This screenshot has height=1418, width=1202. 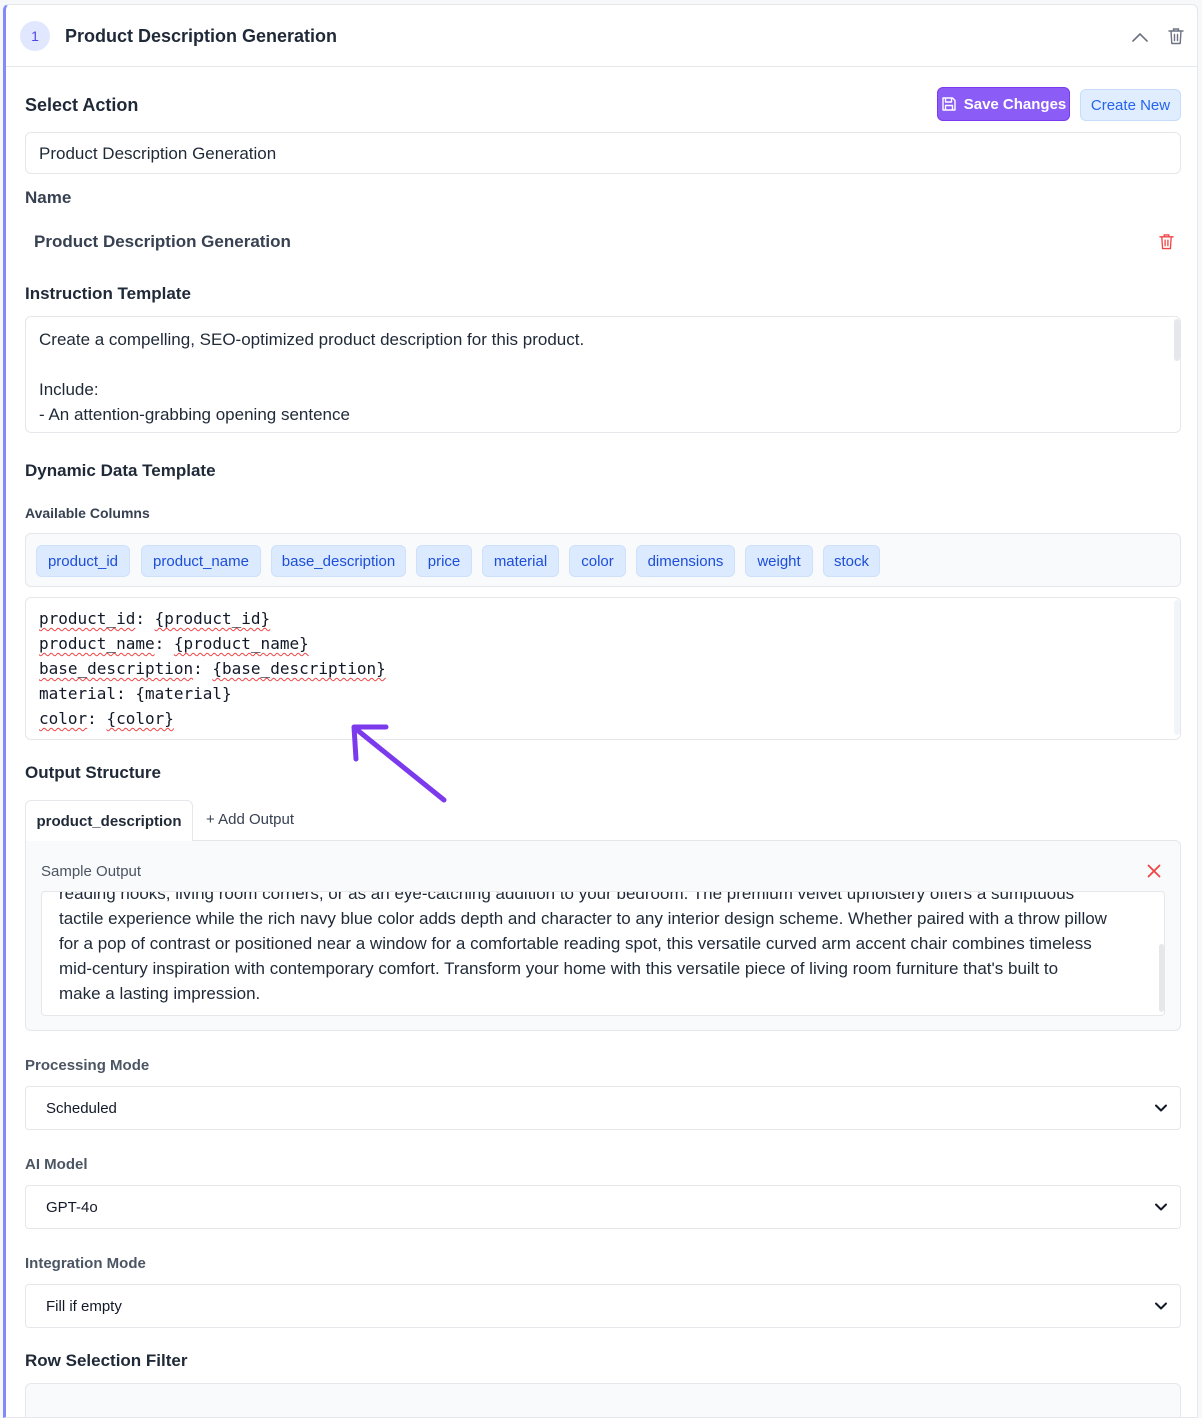 I want to click on add-output-button: + Add Output, so click(x=250, y=819).